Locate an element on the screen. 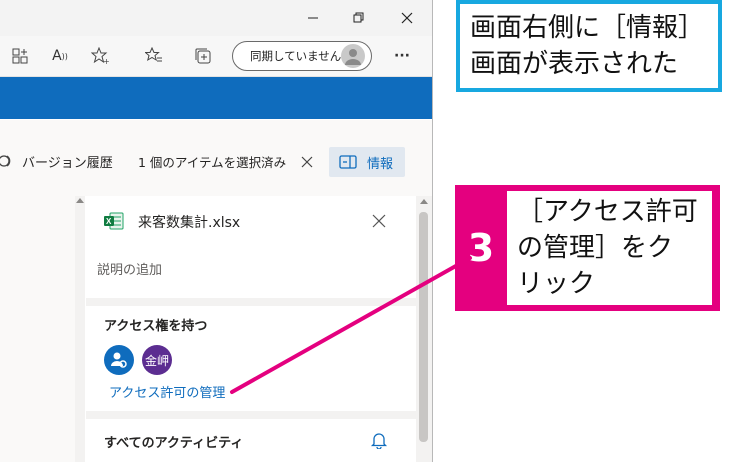  minimize-icon is located at coordinates (313, 18).